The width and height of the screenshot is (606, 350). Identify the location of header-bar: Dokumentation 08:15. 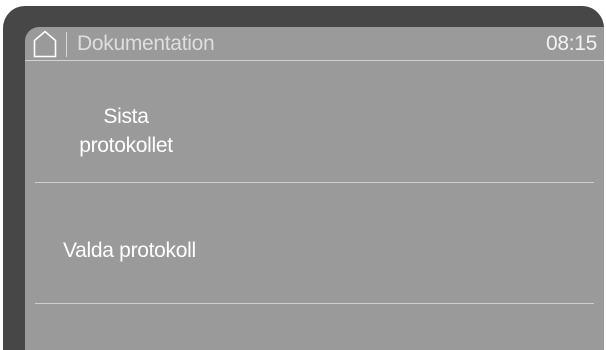
(314, 44).